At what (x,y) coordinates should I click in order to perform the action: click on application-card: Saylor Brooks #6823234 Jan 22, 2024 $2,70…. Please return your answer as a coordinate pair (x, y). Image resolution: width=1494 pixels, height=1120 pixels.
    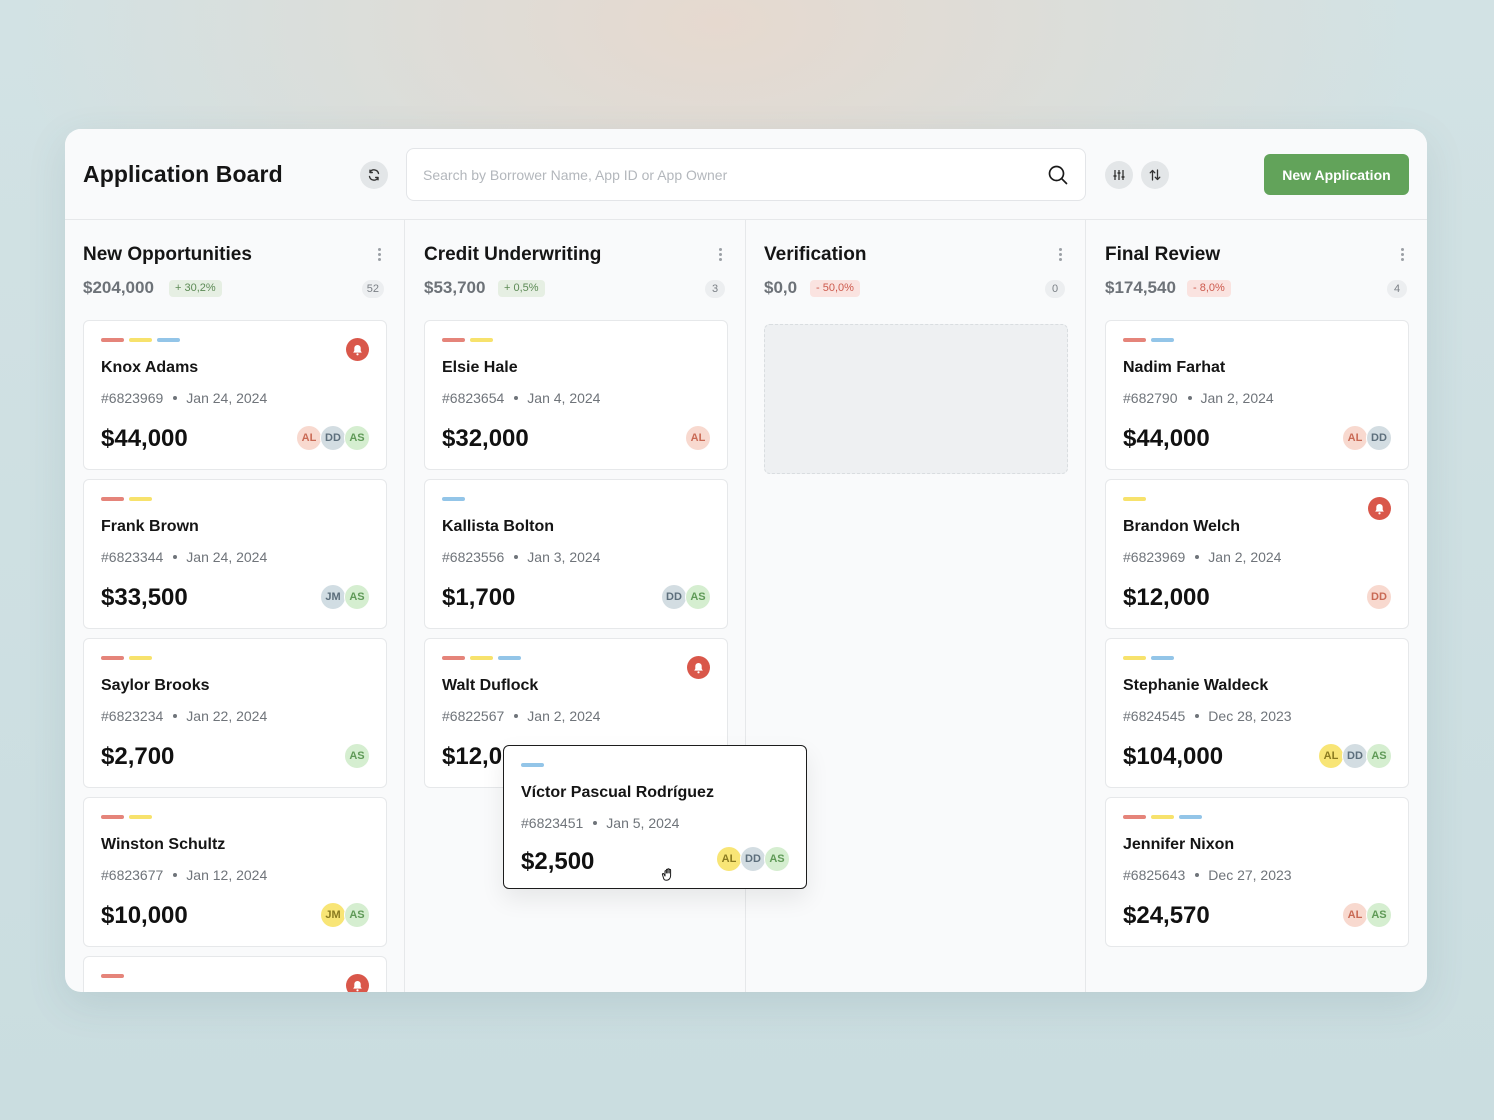
    Looking at the image, I should click on (235, 713).